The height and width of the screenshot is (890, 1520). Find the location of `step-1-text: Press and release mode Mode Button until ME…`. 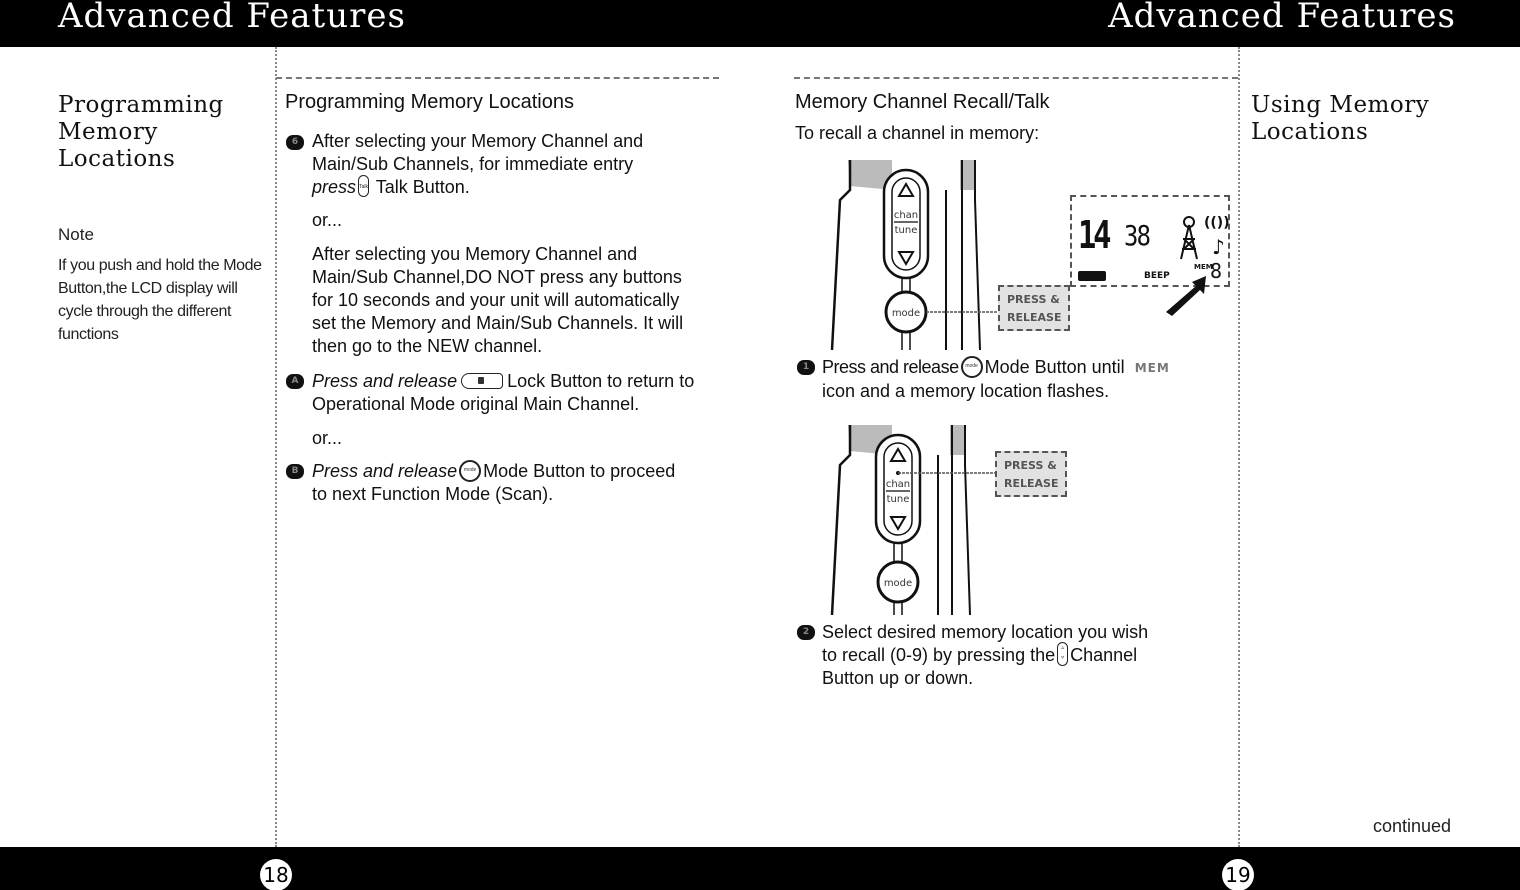

step-1-text: Press and release mode Mode Button until ME… is located at coordinates (1032, 379).